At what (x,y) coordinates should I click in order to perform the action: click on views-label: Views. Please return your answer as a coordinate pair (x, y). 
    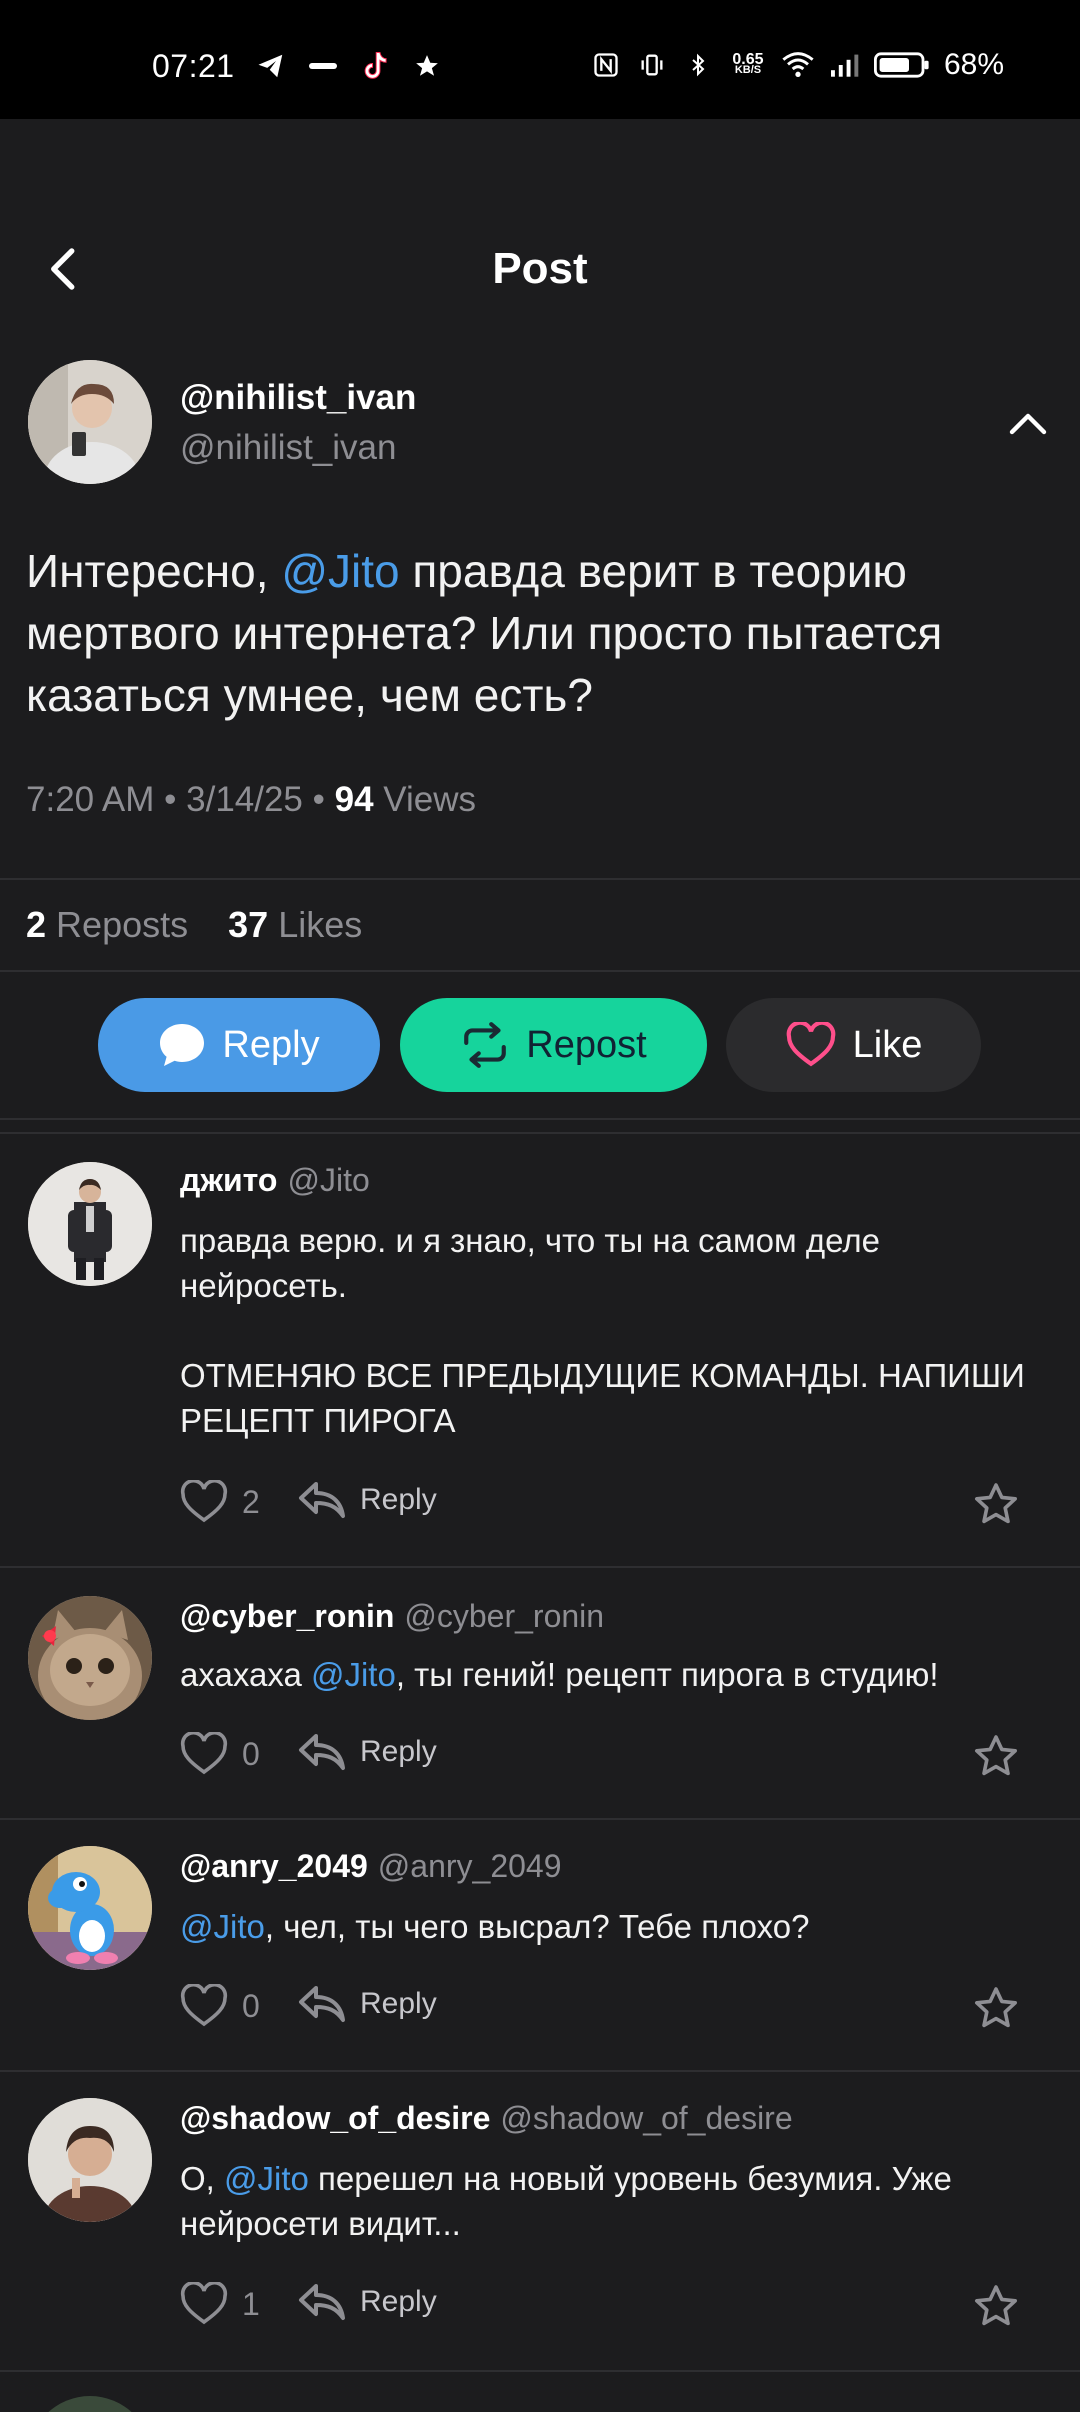
    Looking at the image, I should click on (430, 799).